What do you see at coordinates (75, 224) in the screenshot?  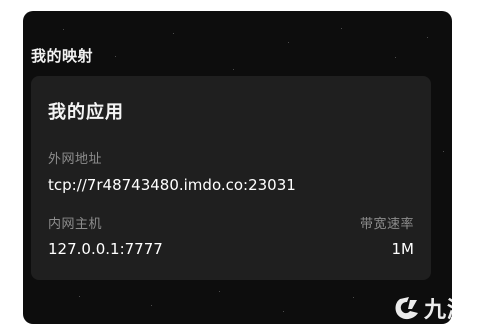 I see `internal-host-label: 内网主机` at bounding box center [75, 224].